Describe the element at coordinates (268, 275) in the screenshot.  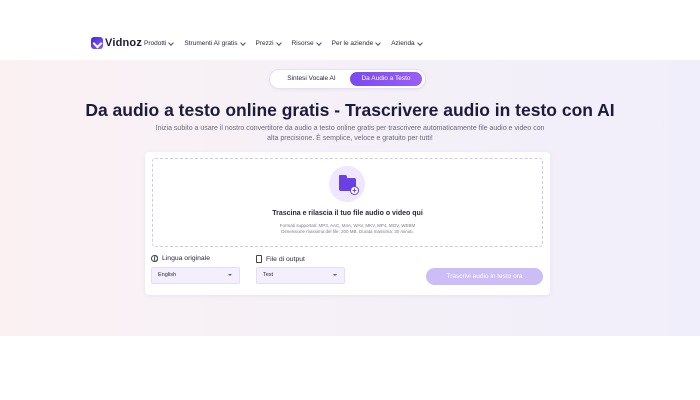
I see `output-value: Text` at that location.